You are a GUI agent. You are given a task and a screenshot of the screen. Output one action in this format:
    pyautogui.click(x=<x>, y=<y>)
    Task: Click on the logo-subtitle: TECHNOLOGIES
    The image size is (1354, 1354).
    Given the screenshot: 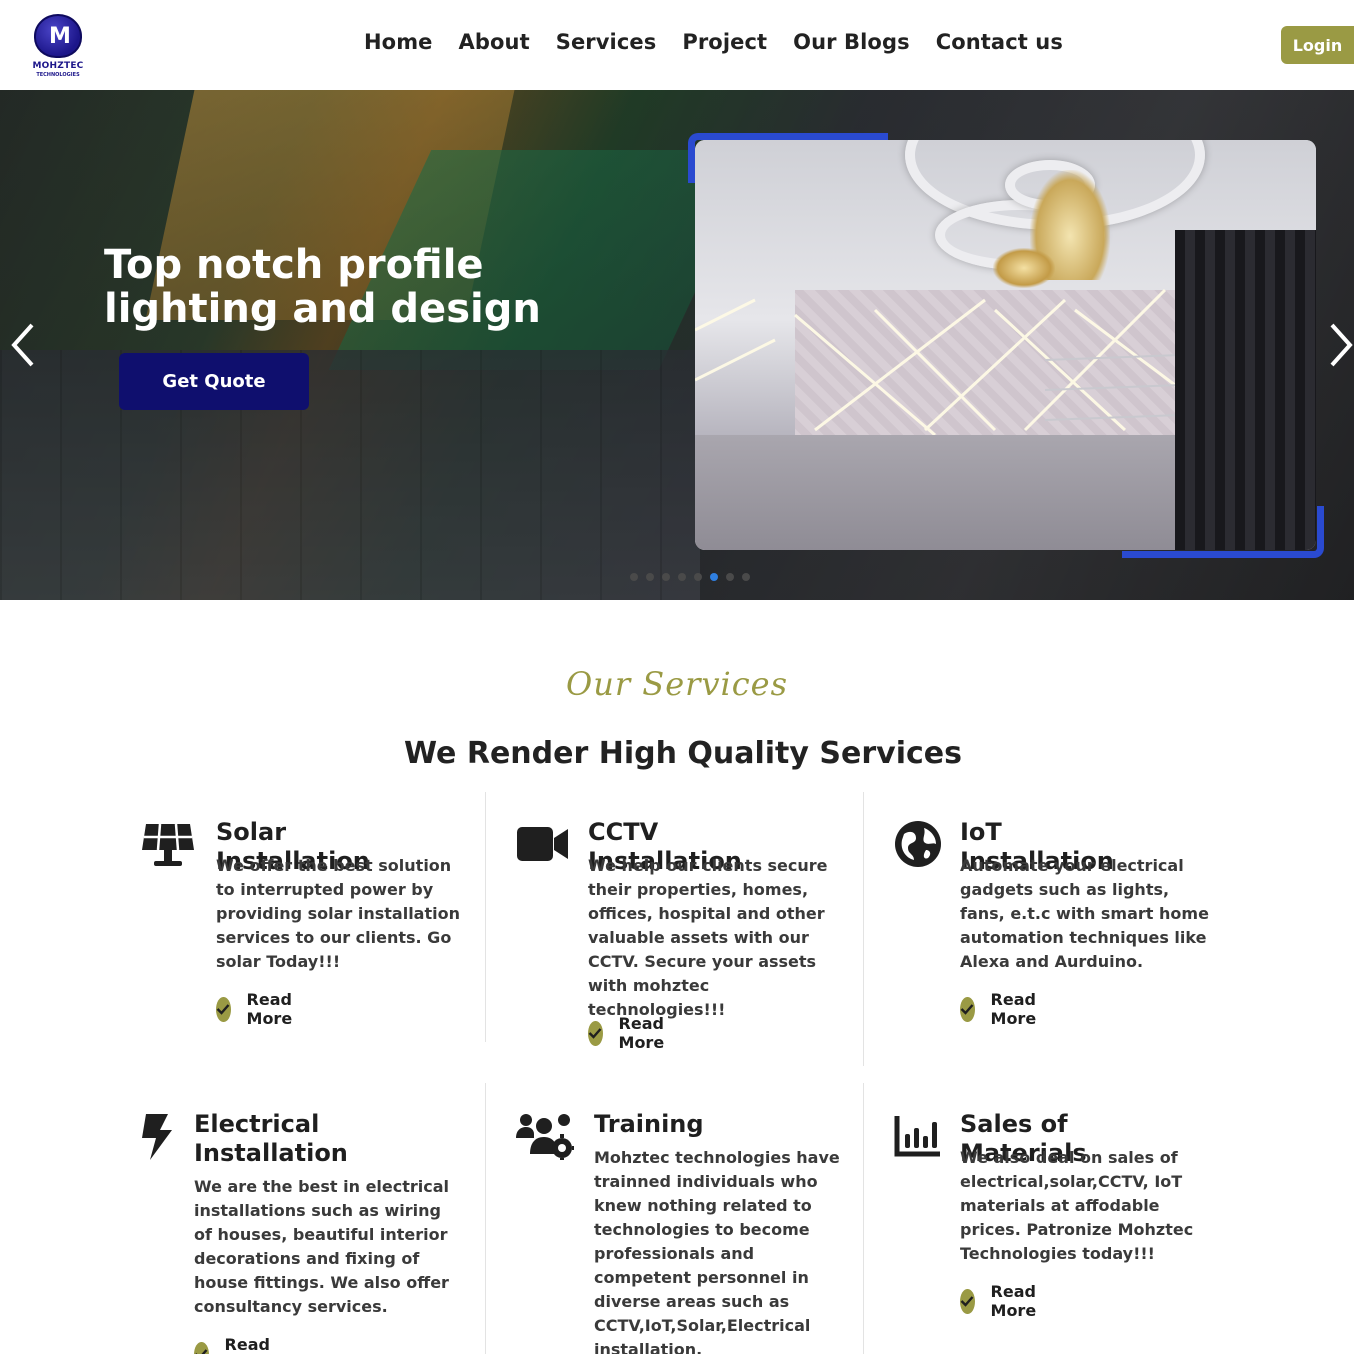 What is the action you would take?
    pyautogui.click(x=58, y=75)
    